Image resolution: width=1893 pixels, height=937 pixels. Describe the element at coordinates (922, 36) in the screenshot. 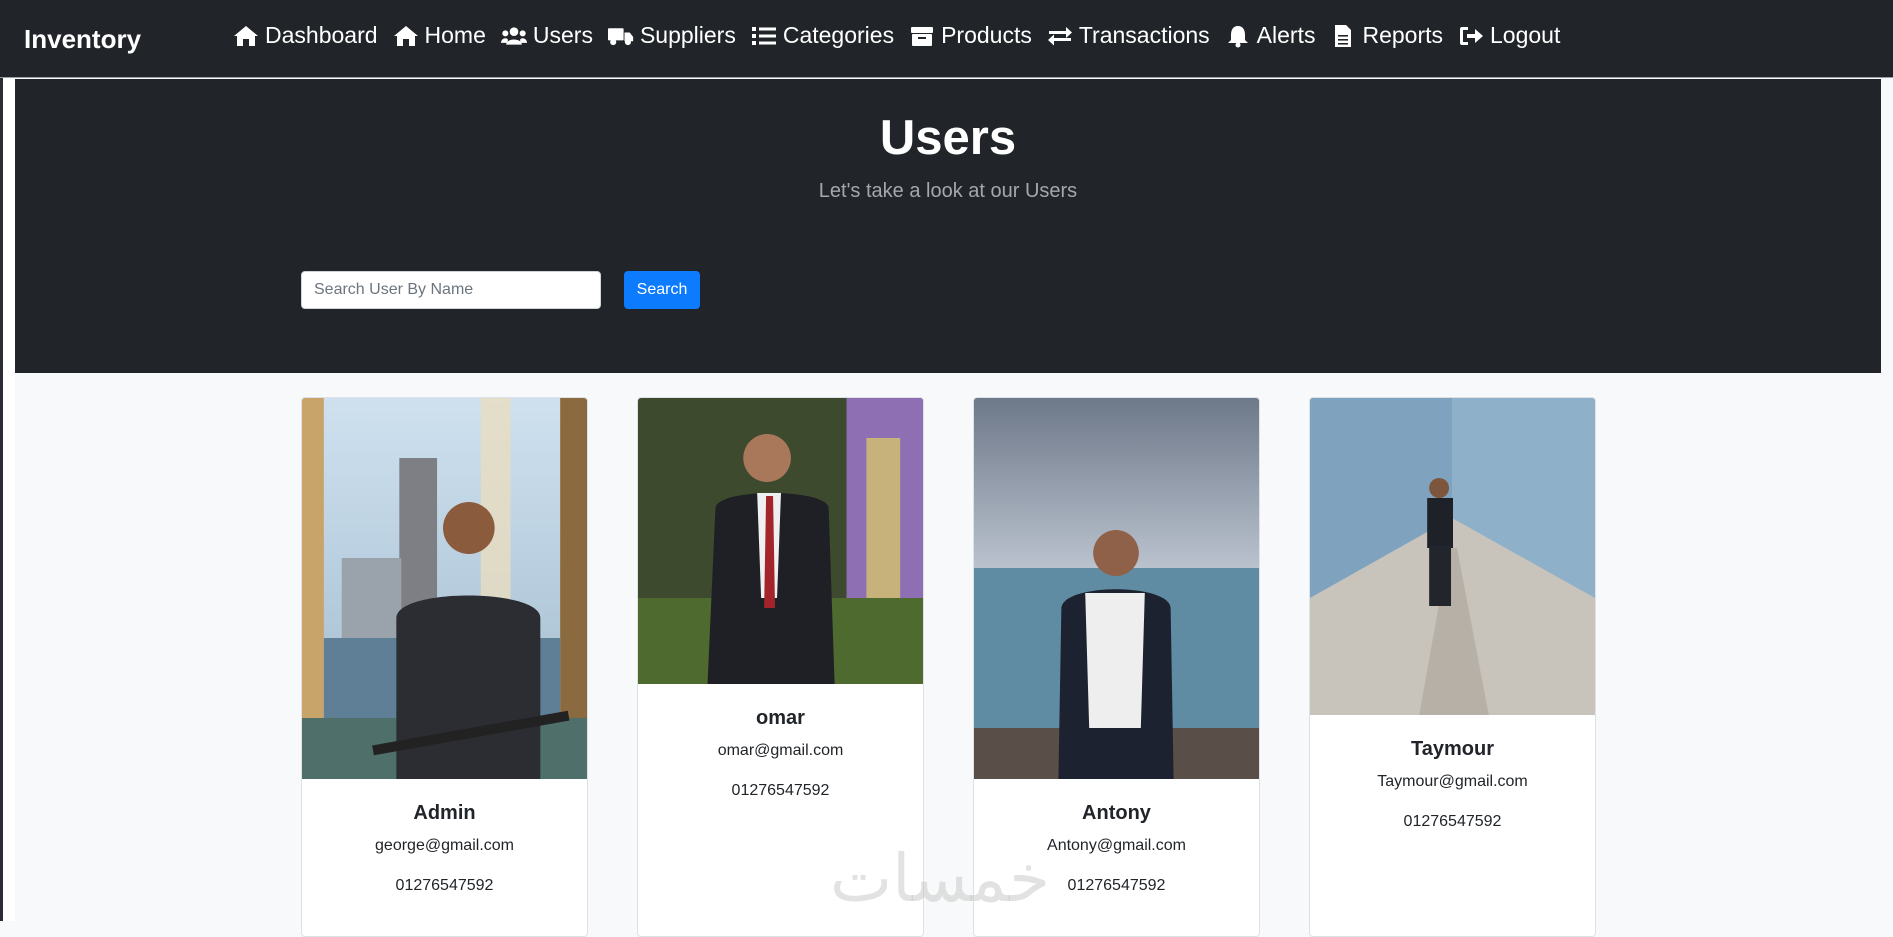

I see `box-icon` at that location.